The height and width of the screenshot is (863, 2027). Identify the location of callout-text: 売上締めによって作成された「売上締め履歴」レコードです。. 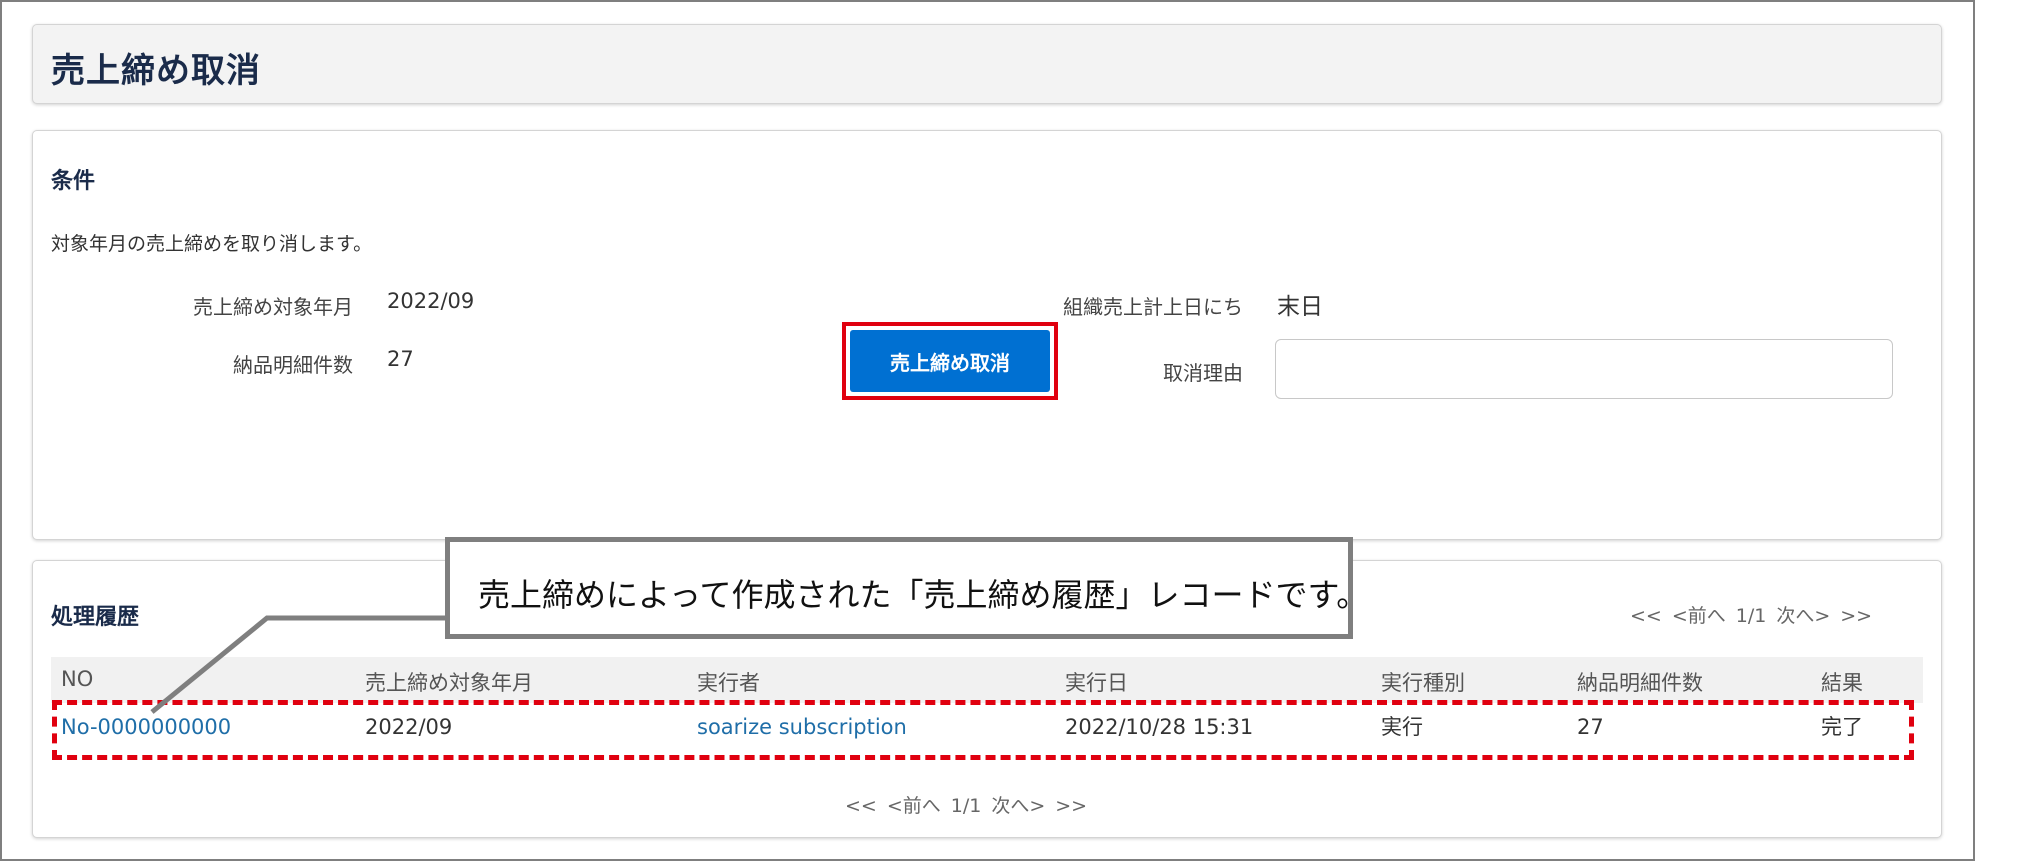
(923, 595).